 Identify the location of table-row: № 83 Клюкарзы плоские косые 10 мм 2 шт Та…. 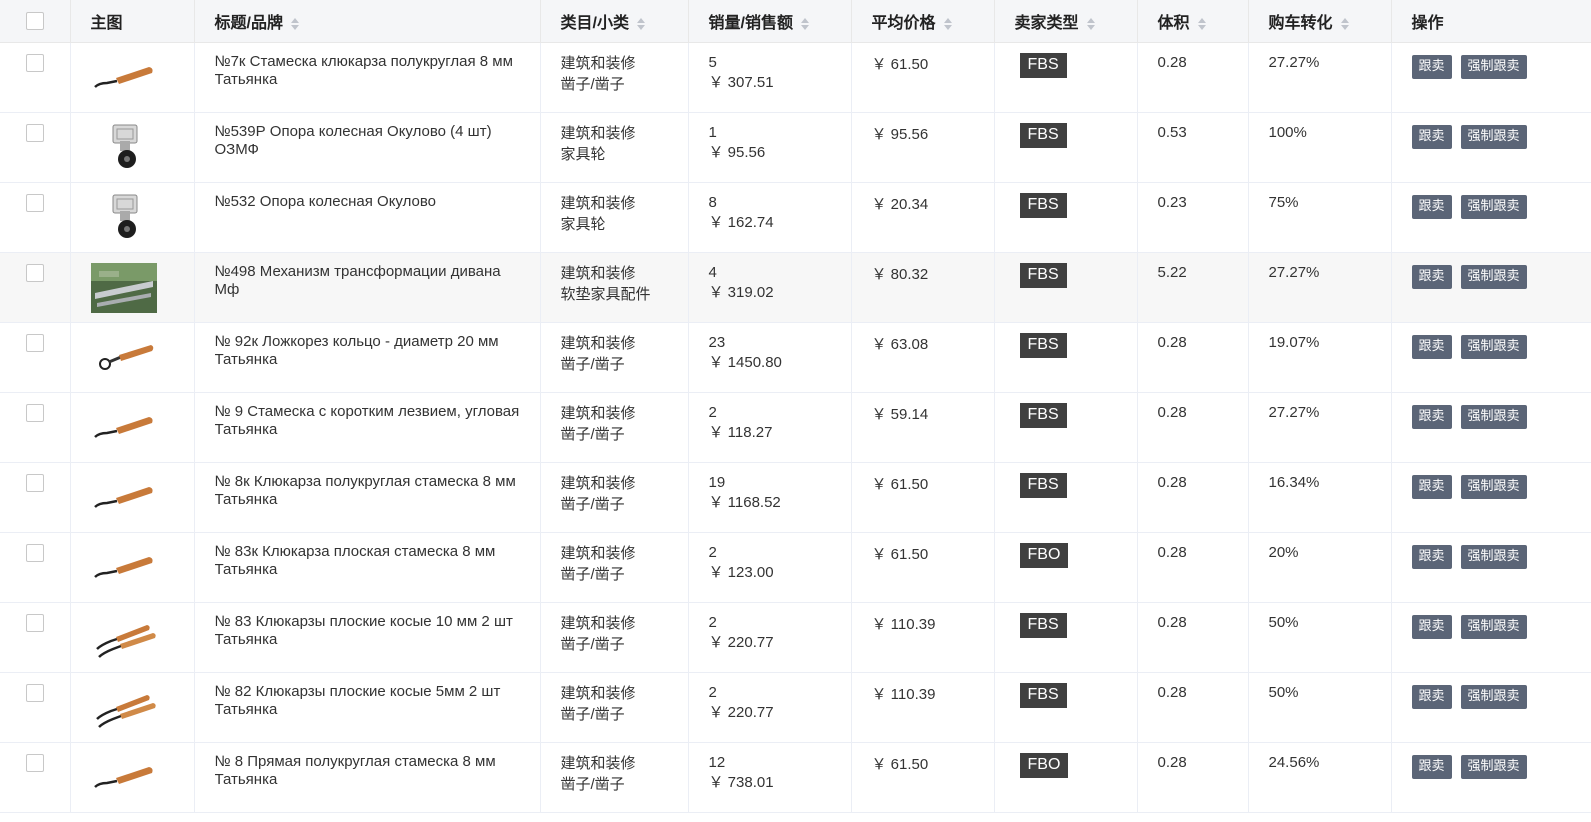
(795, 637).